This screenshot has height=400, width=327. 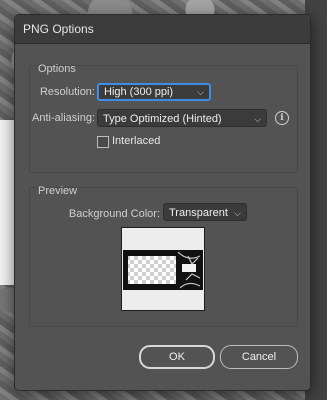 I want to click on antialias-value: Type Optimized (Hinted), so click(x=162, y=119).